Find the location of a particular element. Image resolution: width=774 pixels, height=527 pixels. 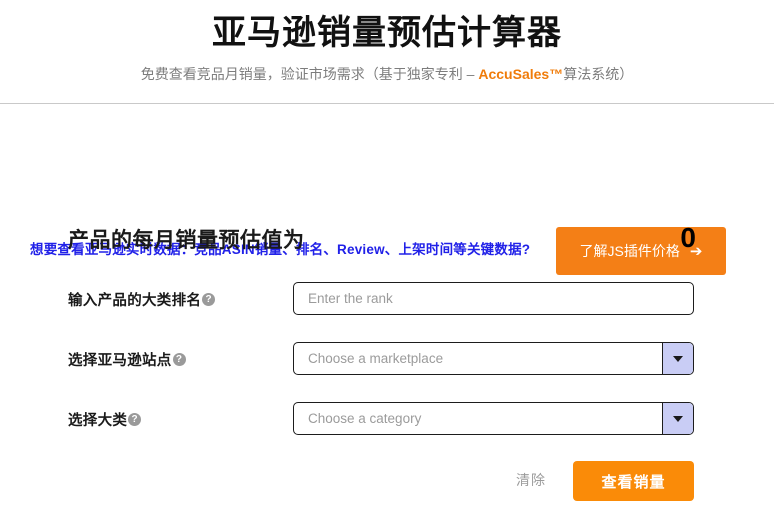

label-rank: 输入产品的大类排名? is located at coordinates (142, 299).